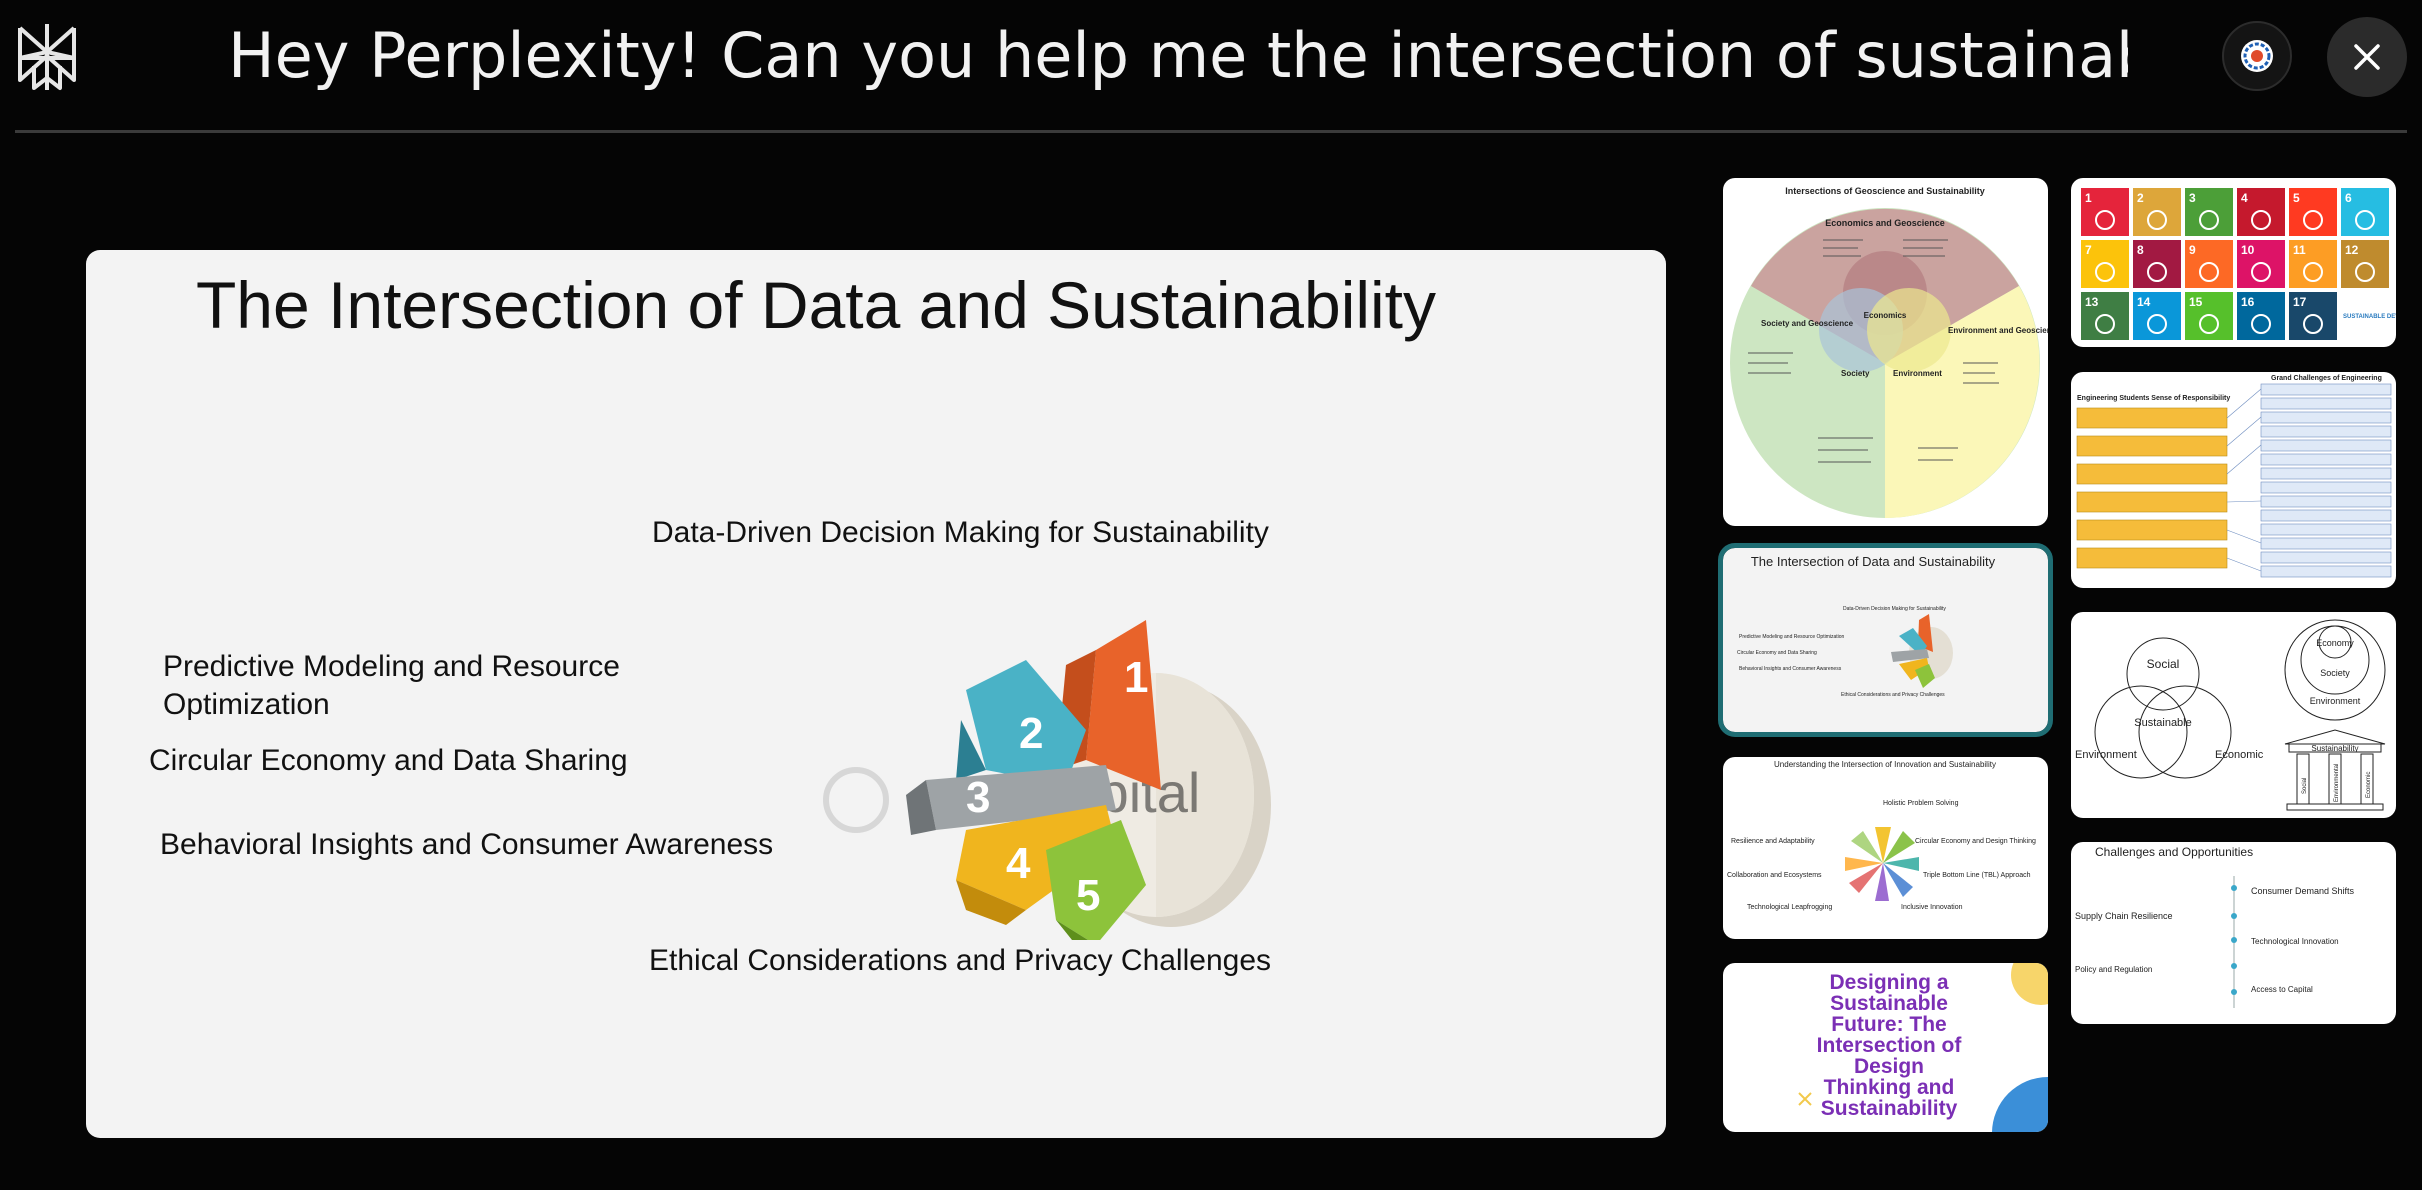 The width and height of the screenshot is (2422, 1190). Describe the element at coordinates (1917, 373) in the screenshot. I see `geo-center-env: Environment` at that location.